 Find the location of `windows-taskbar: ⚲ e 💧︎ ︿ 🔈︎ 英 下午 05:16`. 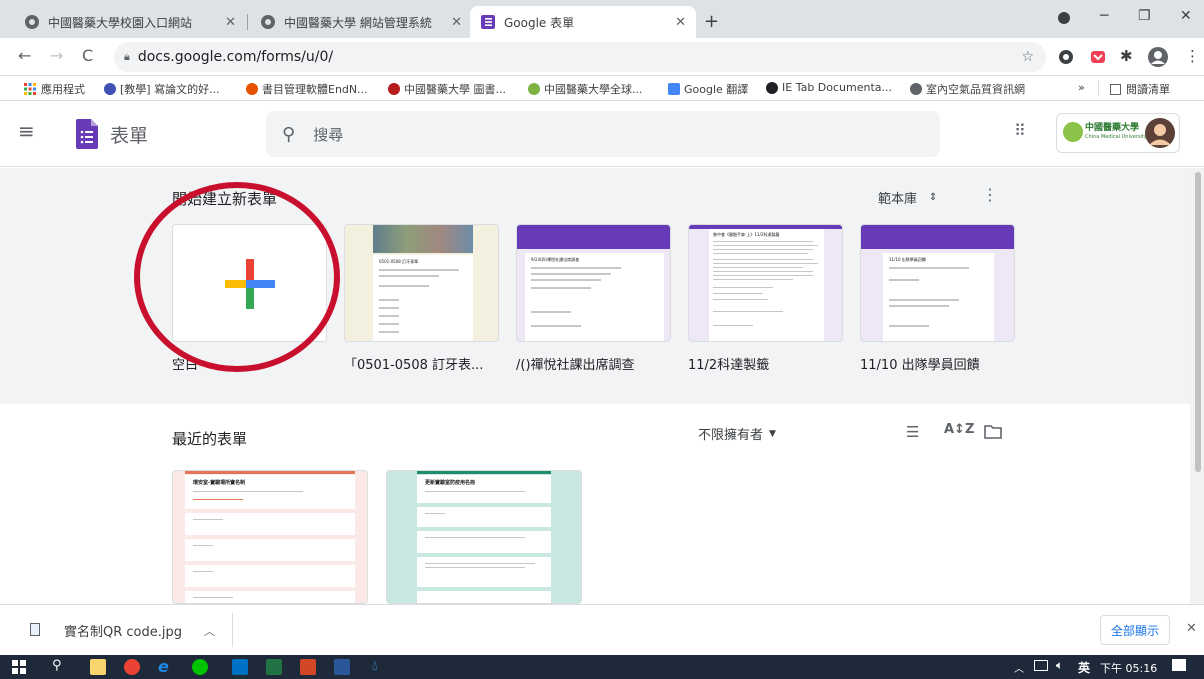

windows-taskbar: ⚲ e 💧︎ ︿ 🔈︎ 英 下午 05:16 is located at coordinates (602, 667).